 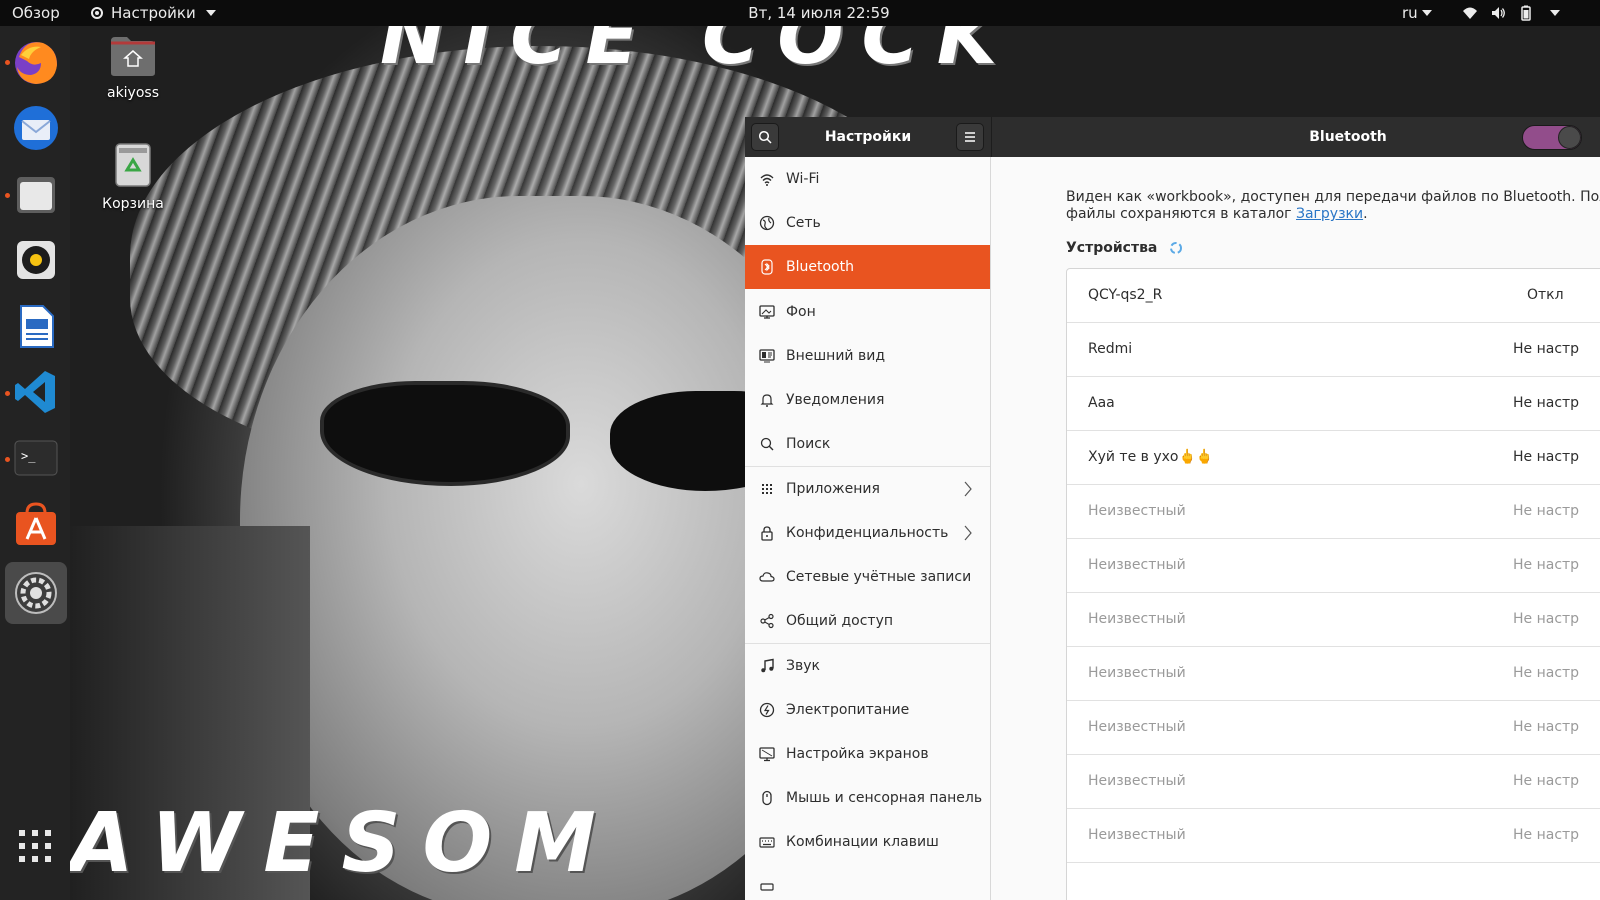 I want to click on sidebar-item-mouse-touchpad: Мышь и сенсорная панель, so click(x=867, y=798).